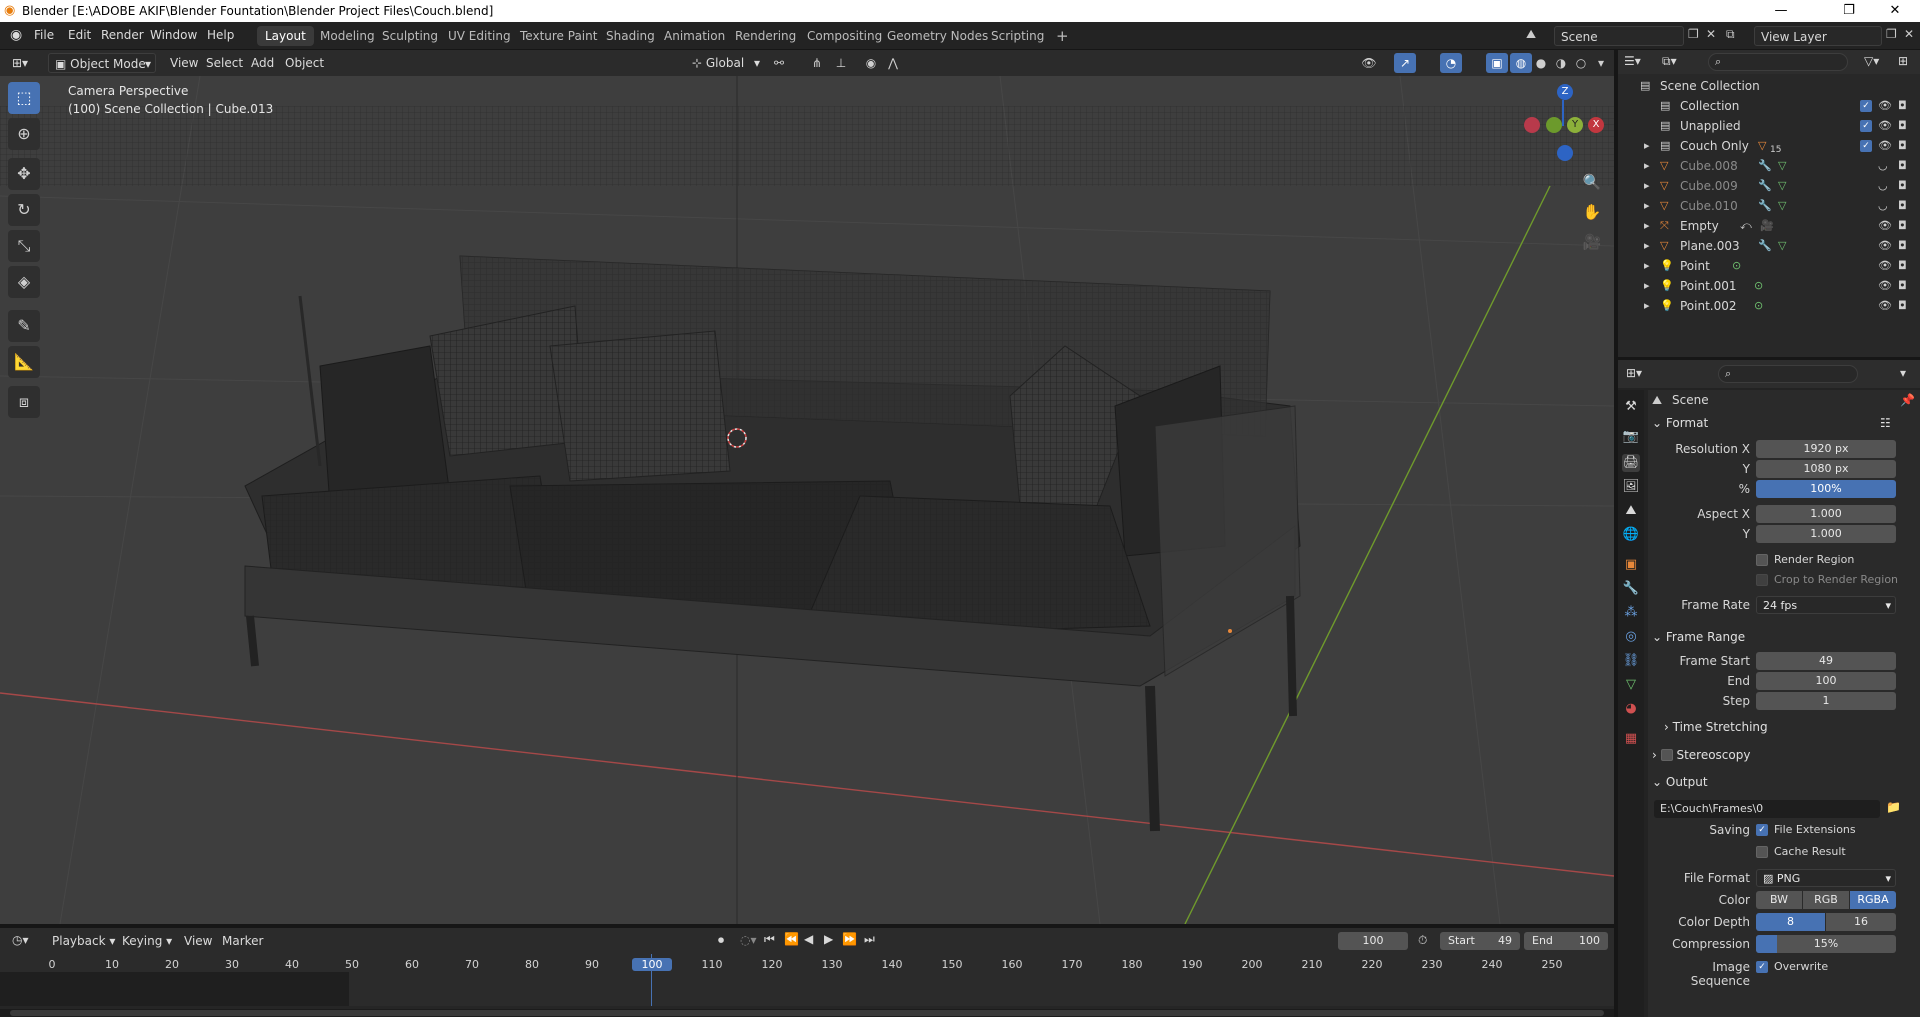 This screenshot has width=1920, height=1017. What do you see at coordinates (1826, 489) in the screenshot?
I see `resolution-percentage-field: 100%` at bounding box center [1826, 489].